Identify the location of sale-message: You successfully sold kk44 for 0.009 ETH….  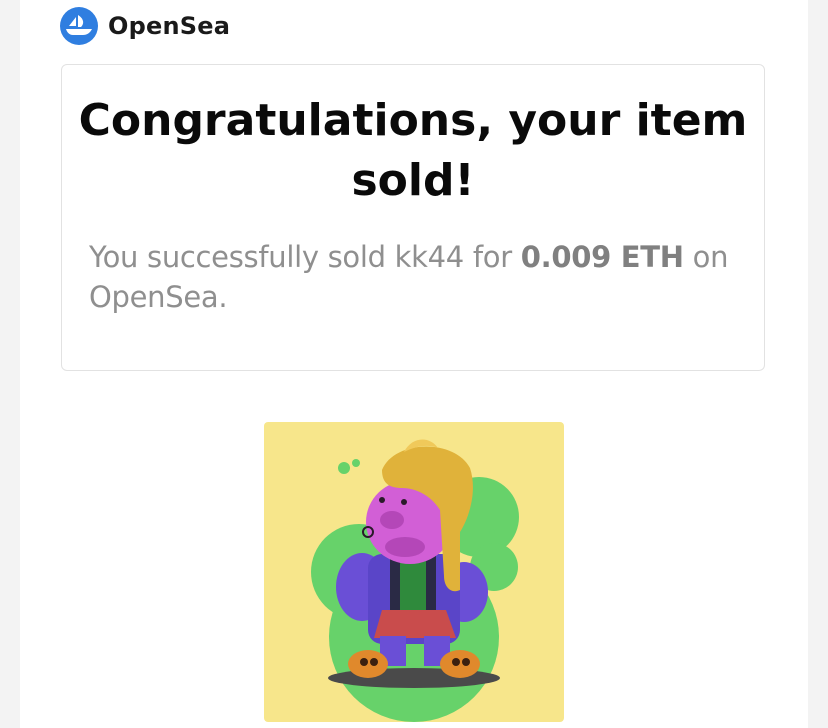
(419, 277).